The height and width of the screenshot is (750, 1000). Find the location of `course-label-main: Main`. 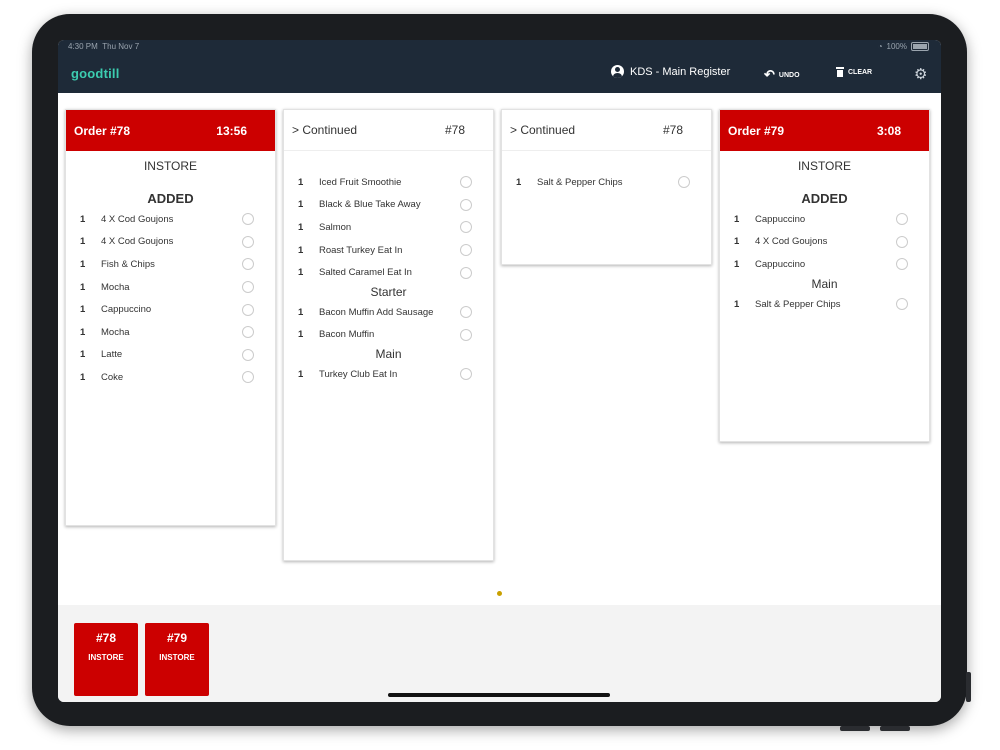

course-label-main: Main is located at coordinates (824, 283).